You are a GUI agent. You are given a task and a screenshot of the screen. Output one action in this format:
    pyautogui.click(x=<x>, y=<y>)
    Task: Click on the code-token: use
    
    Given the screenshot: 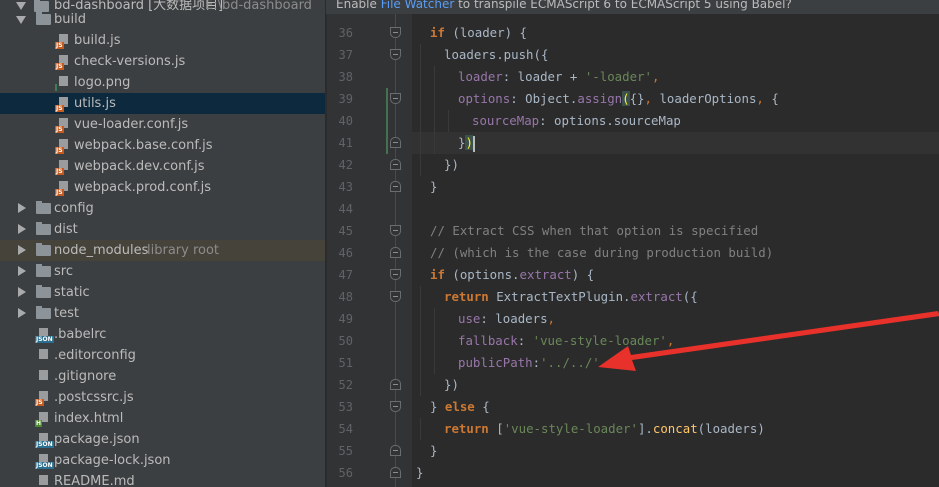 What is the action you would take?
    pyautogui.click(x=469, y=318)
    